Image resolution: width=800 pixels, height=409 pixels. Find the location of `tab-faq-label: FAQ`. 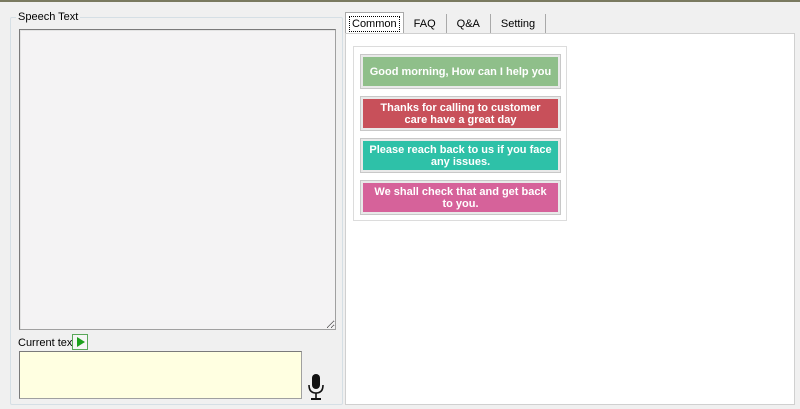

tab-faq-label: FAQ is located at coordinates (424, 24).